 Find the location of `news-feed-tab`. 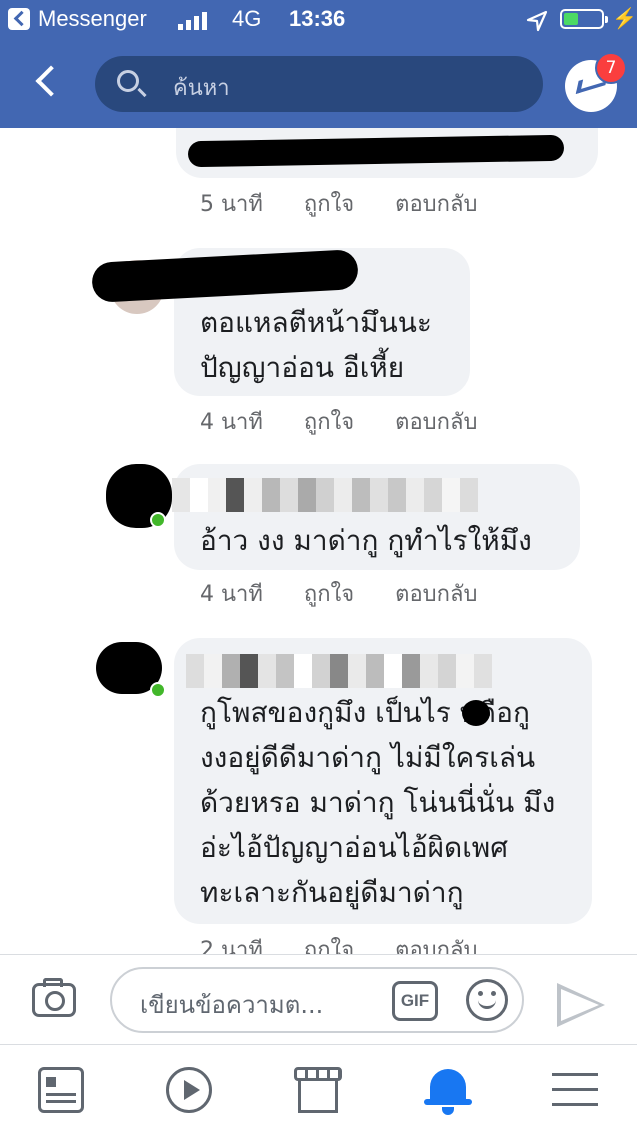

news-feed-tab is located at coordinates (63, 1092).